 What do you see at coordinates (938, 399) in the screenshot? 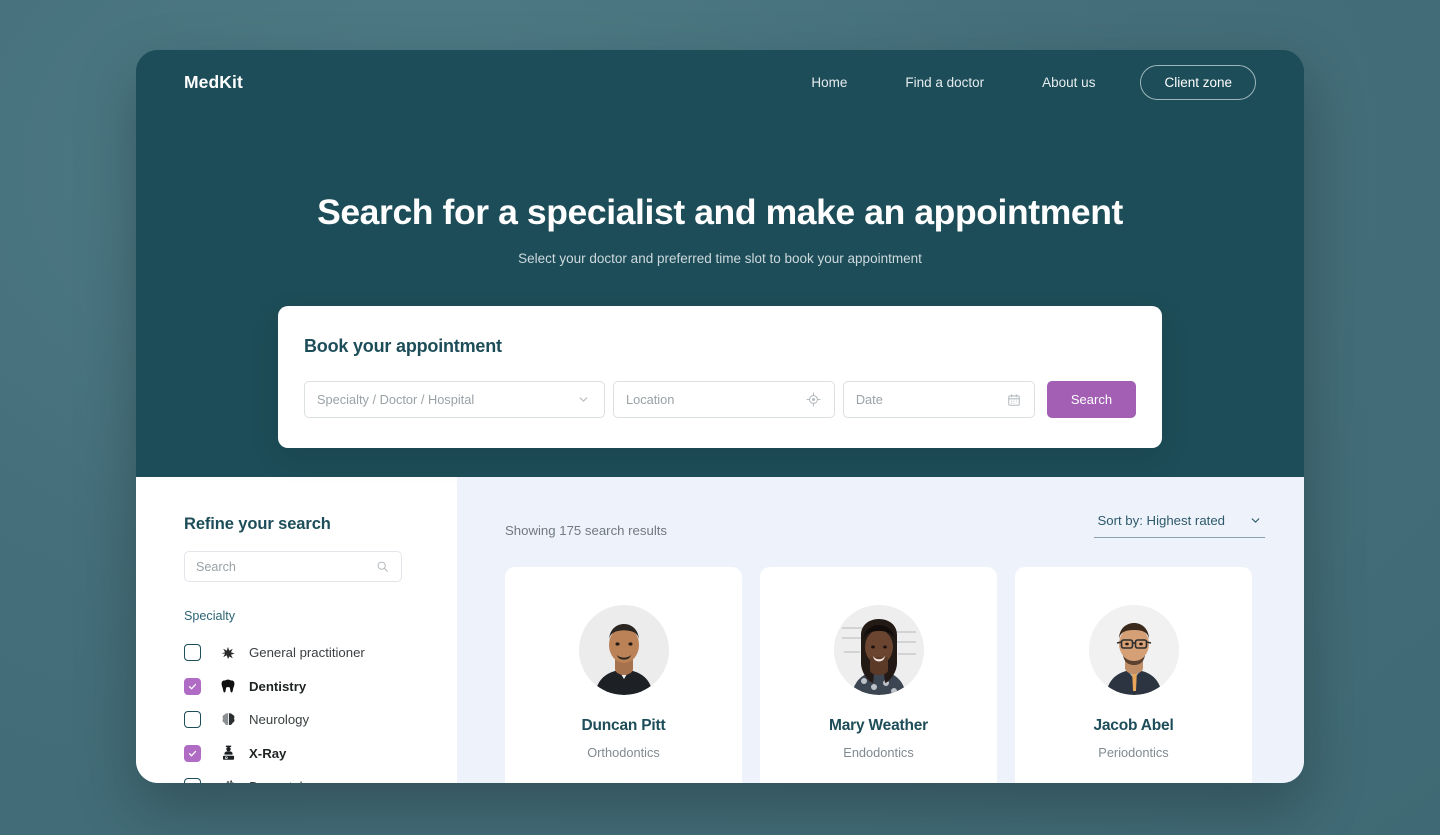
I see `date-input: Date` at bounding box center [938, 399].